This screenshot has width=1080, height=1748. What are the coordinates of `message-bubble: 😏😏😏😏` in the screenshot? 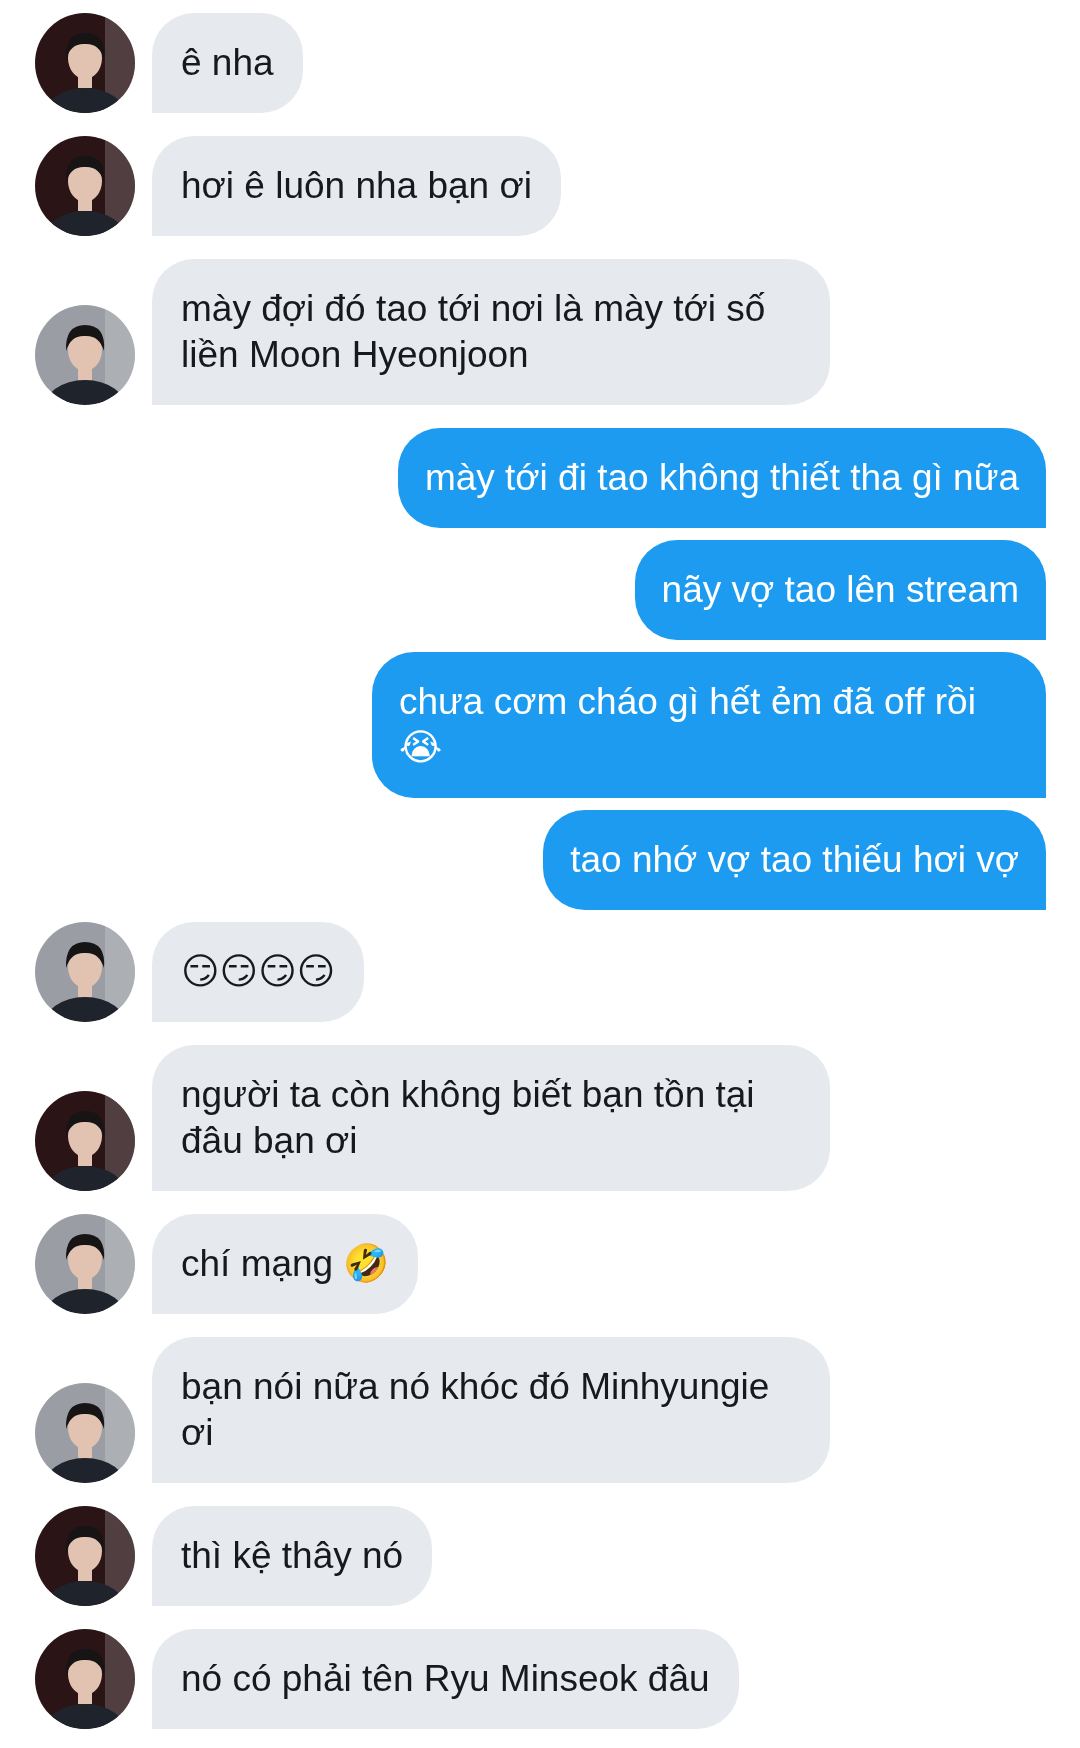 It's located at (258, 972).